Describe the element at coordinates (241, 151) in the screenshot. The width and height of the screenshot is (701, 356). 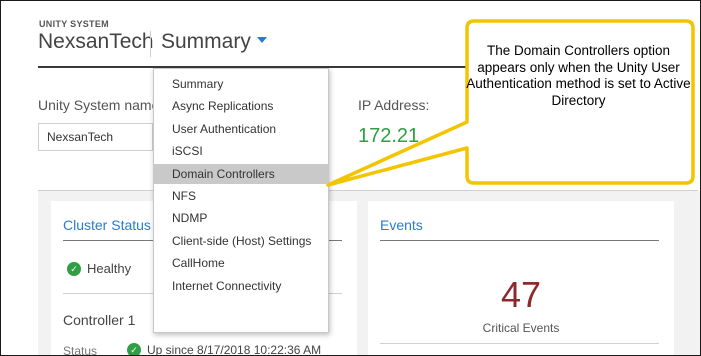
I see `menu-item-iscsi: iSCSI` at that location.